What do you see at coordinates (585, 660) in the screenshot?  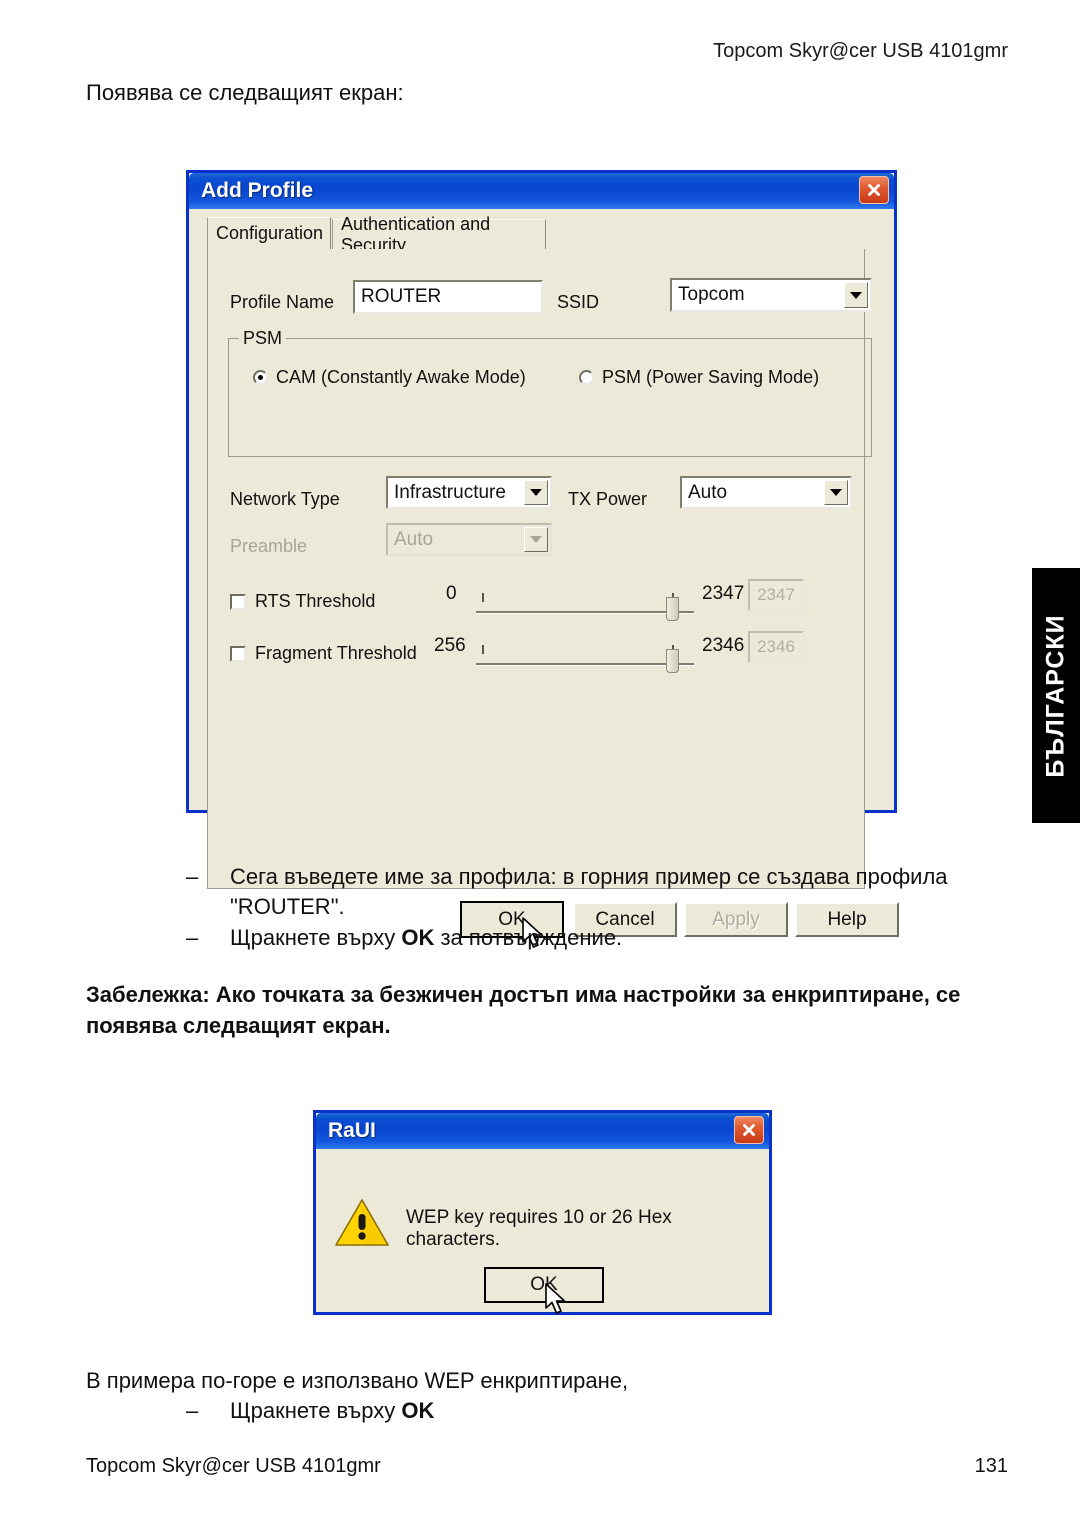 I see `fragment-threshold-slider` at bounding box center [585, 660].